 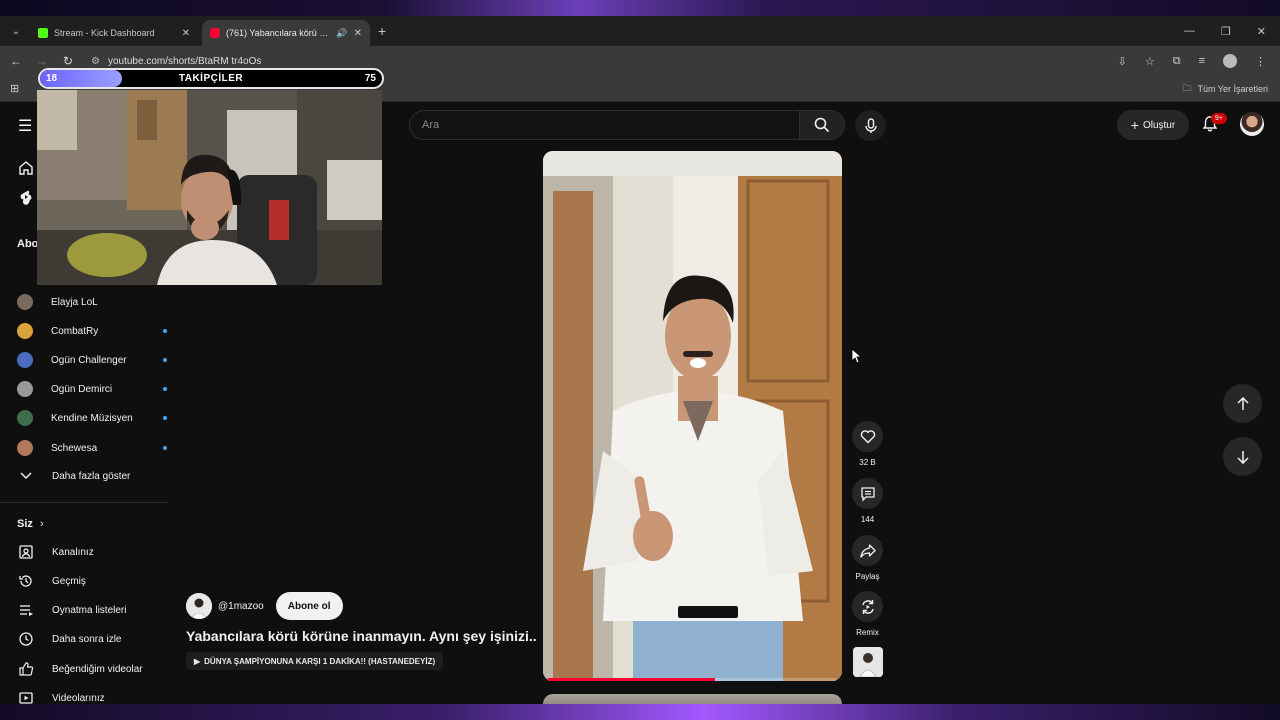 What do you see at coordinates (382, 31) in the screenshot?
I see `new-tab-button: +` at bounding box center [382, 31].